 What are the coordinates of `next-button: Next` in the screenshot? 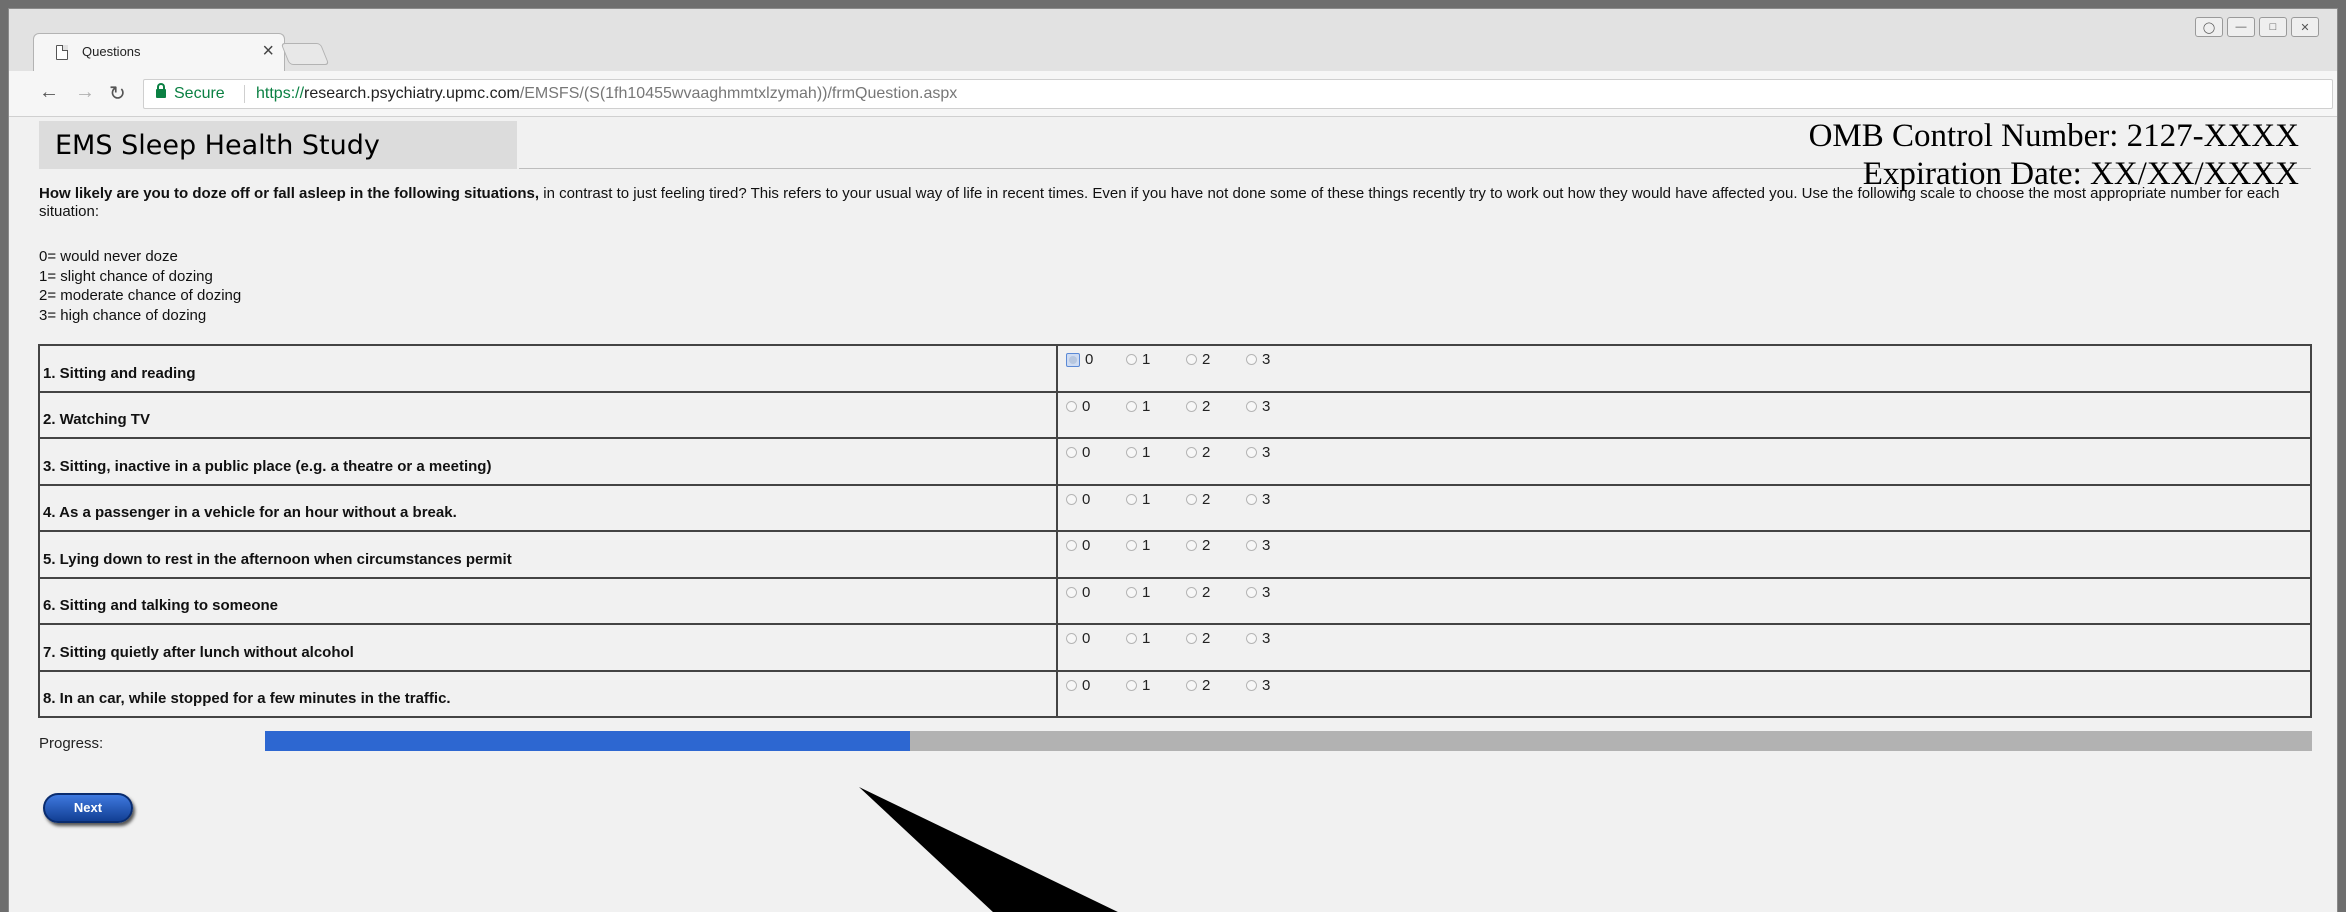 It's located at (88, 808).